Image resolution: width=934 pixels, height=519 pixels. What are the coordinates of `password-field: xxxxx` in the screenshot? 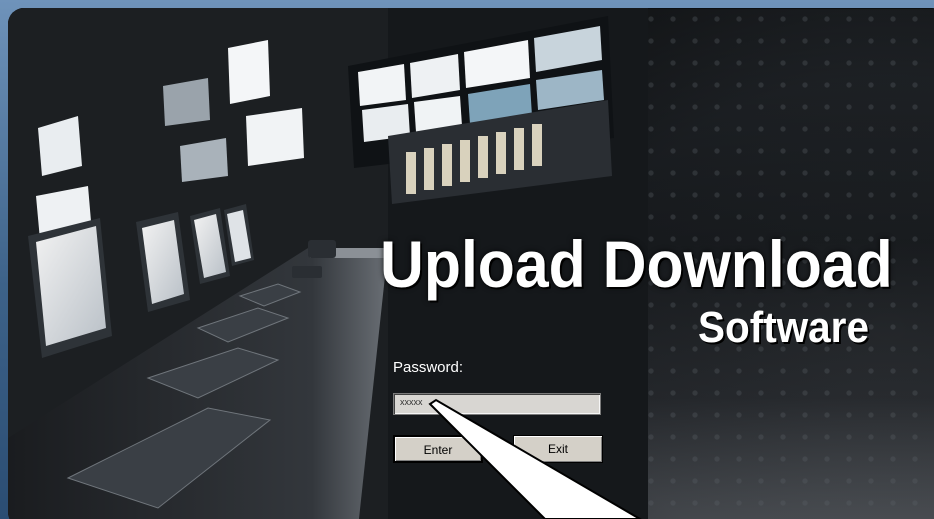 It's located at (497, 404).